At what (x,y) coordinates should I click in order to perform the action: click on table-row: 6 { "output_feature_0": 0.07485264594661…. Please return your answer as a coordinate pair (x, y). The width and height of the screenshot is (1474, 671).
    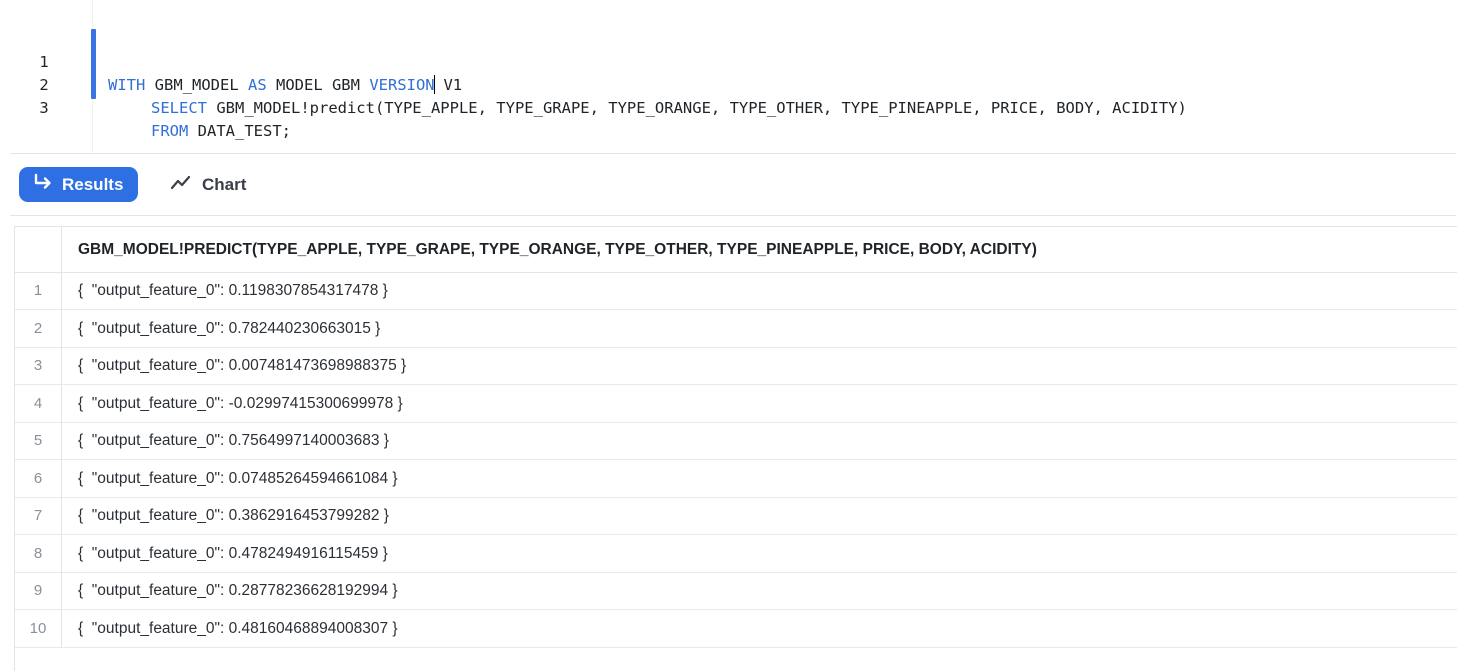
    Looking at the image, I should click on (736, 479).